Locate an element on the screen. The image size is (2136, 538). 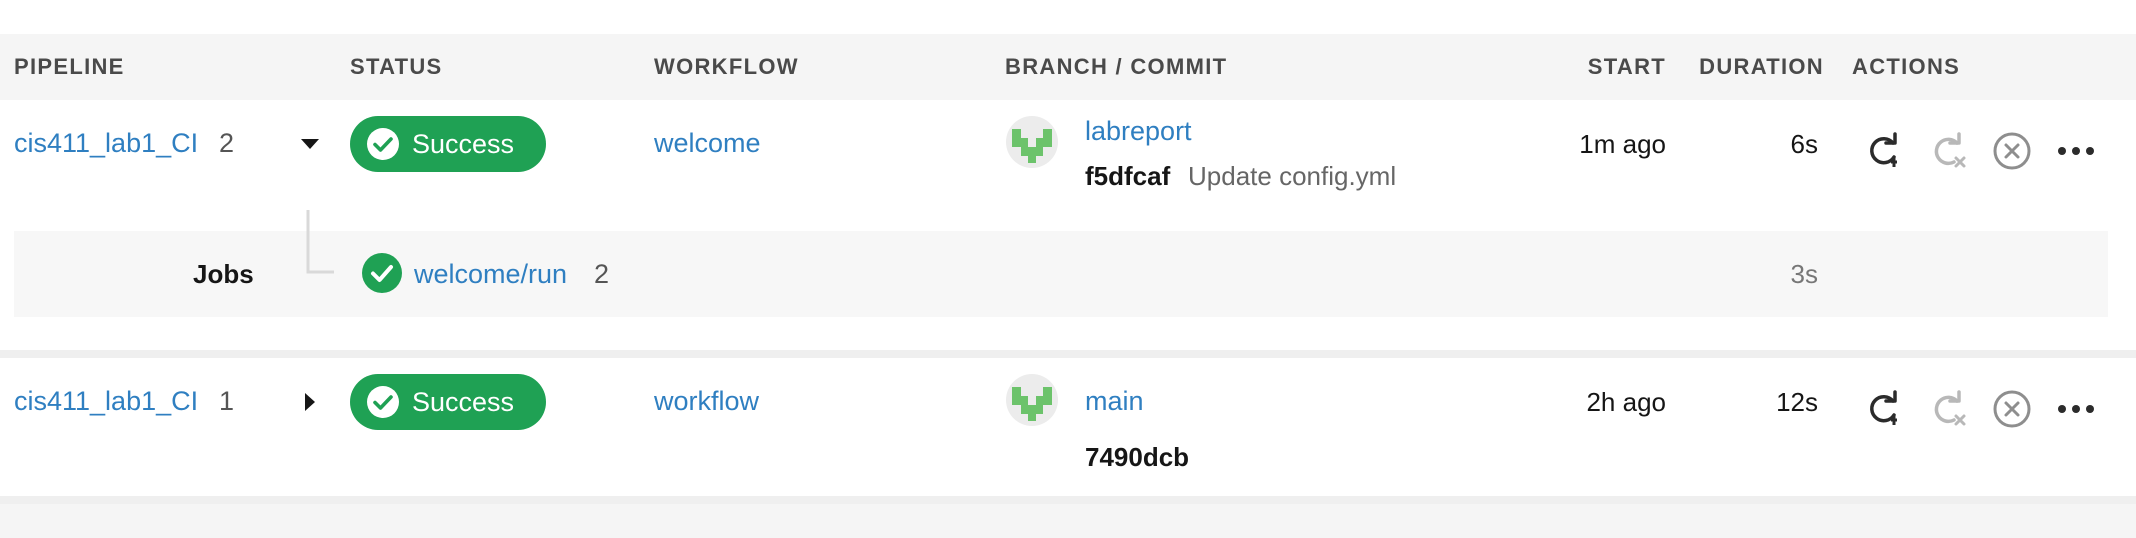
column-header-workflow: WORKFLOW is located at coordinates (726, 66).